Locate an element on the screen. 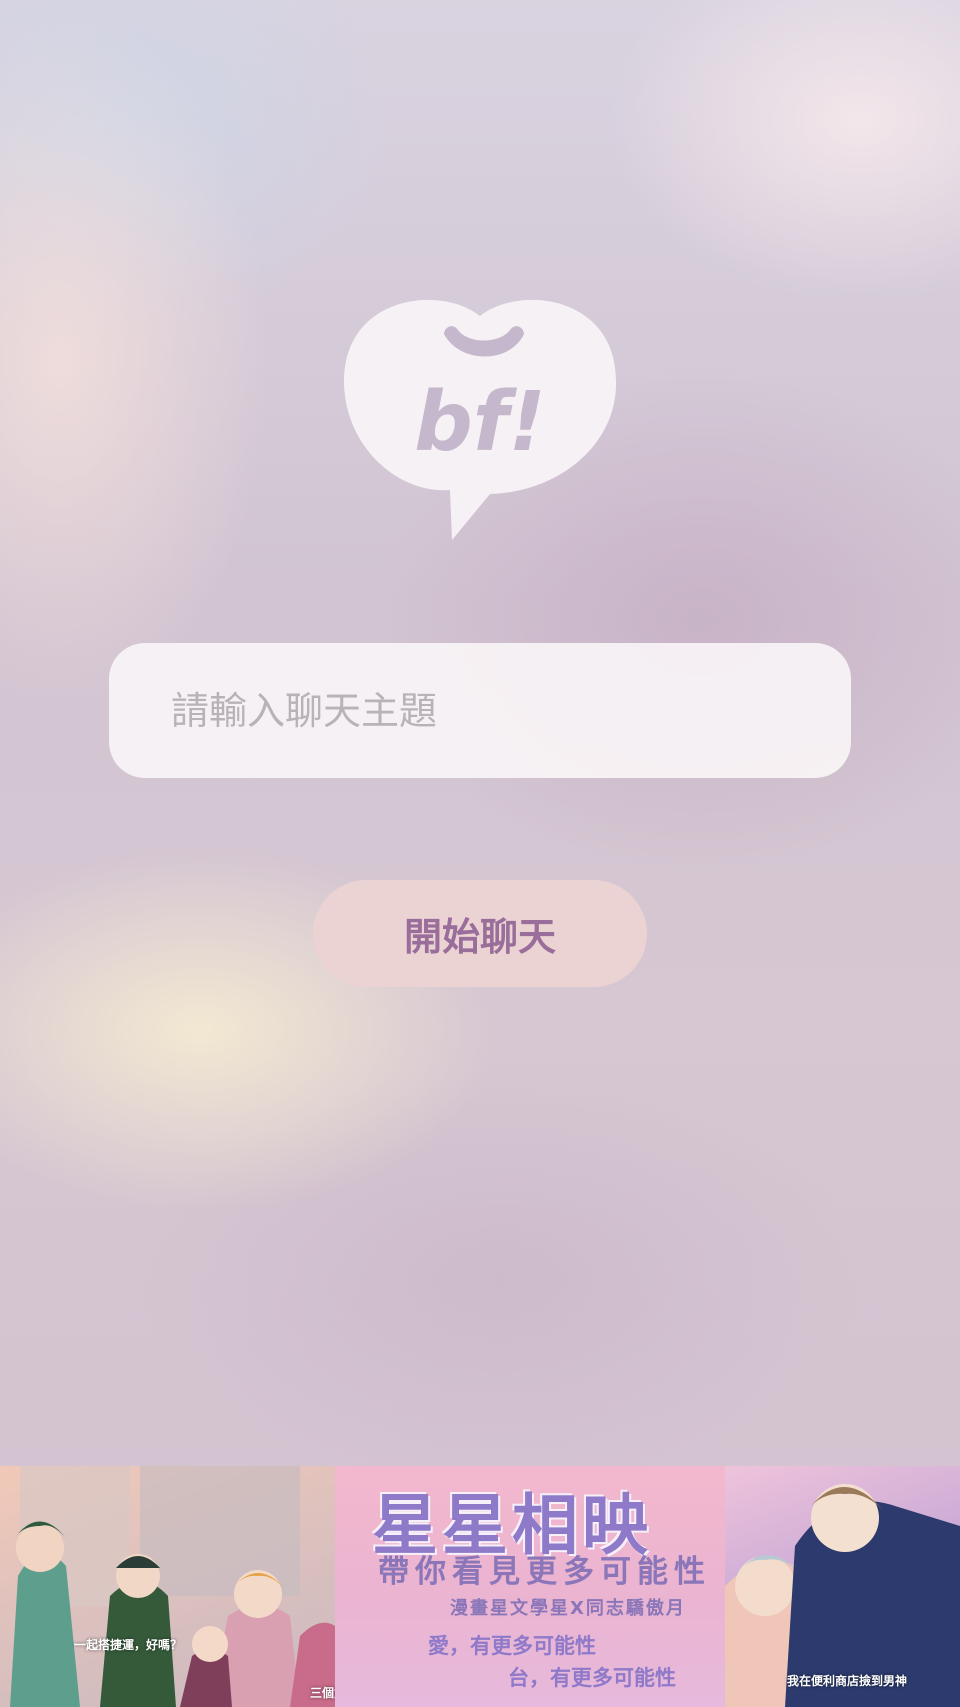 Image resolution: width=960 pixels, height=1707 pixels. comic-illustration-right is located at coordinates (842, 1595).